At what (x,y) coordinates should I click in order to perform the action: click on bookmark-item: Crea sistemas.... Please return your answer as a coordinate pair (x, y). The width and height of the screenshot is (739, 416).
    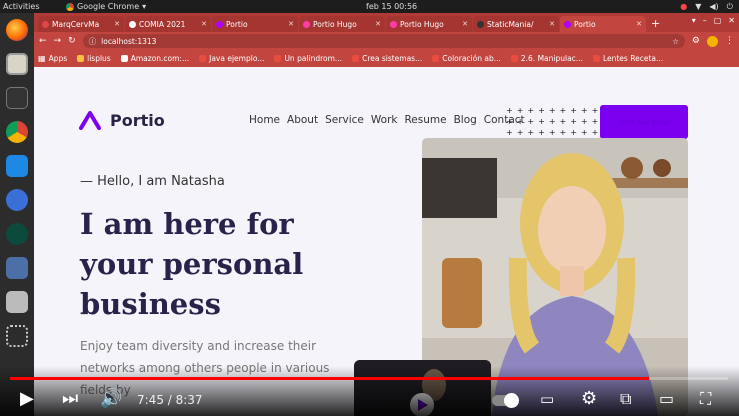
    Looking at the image, I should click on (387, 58).